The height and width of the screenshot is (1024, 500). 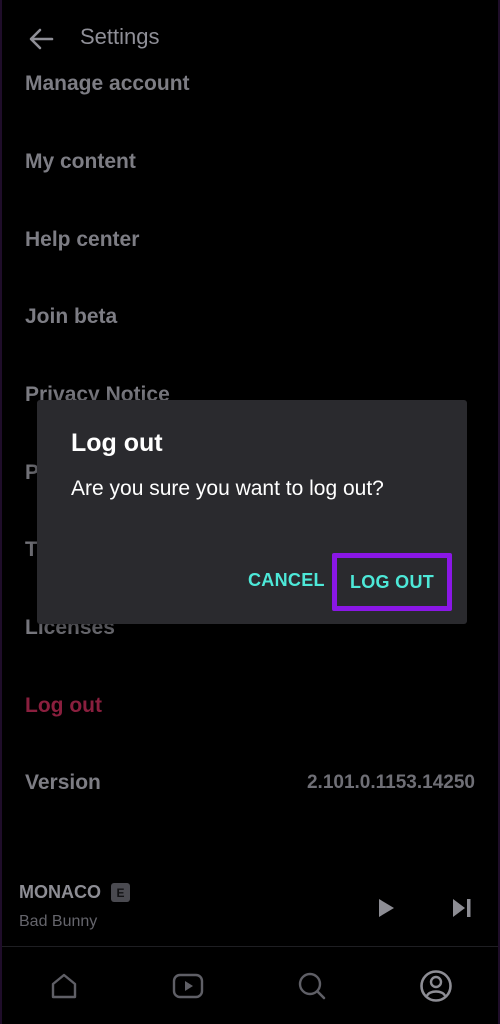 What do you see at coordinates (227, 488) in the screenshot?
I see `dialog-message: Are you sure you want to log out?` at bounding box center [227, 488].